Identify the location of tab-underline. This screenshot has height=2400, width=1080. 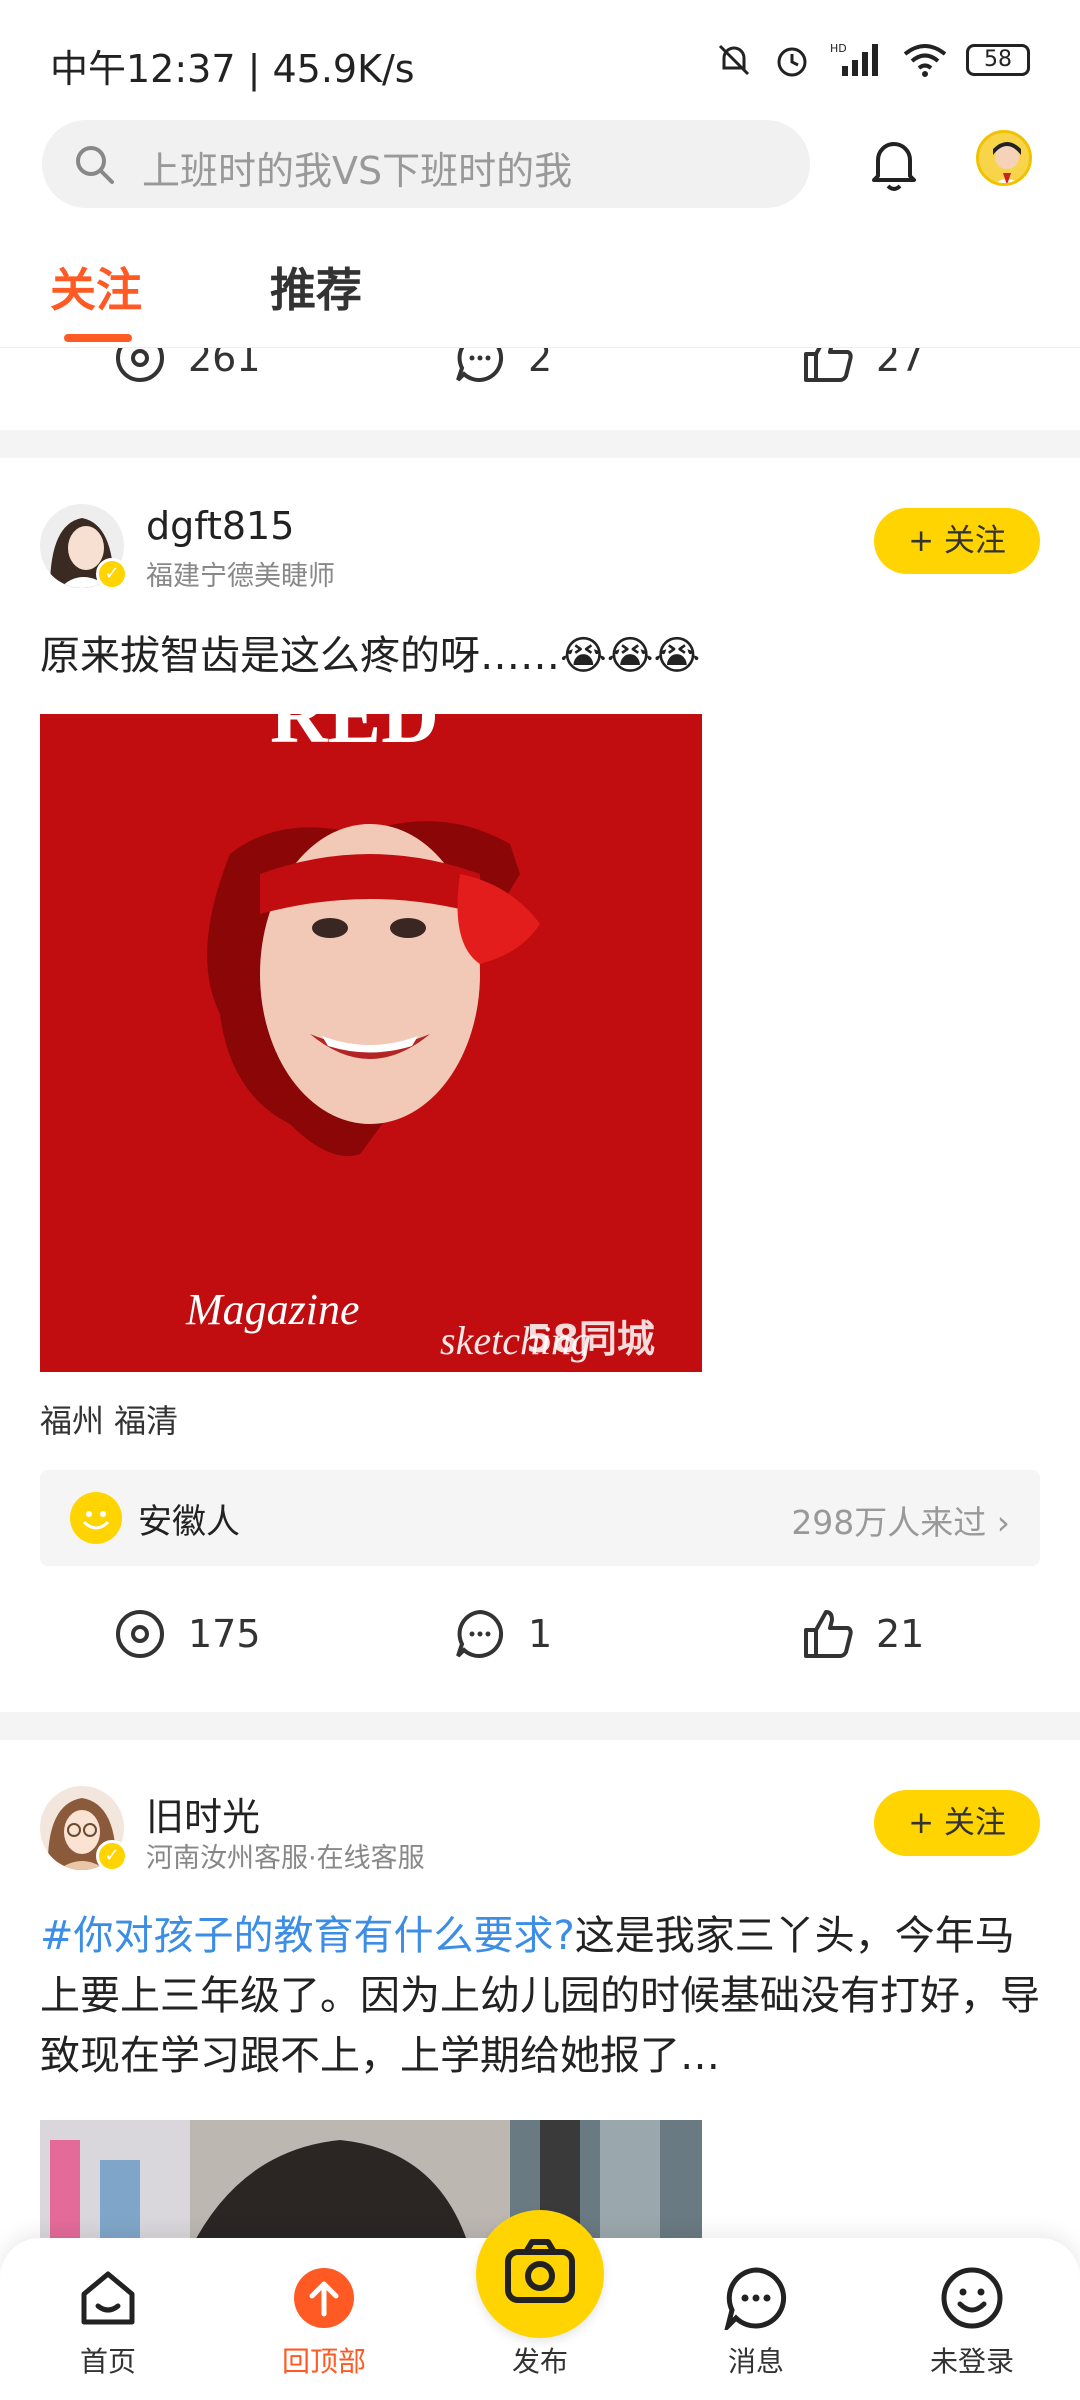
(98, 338).